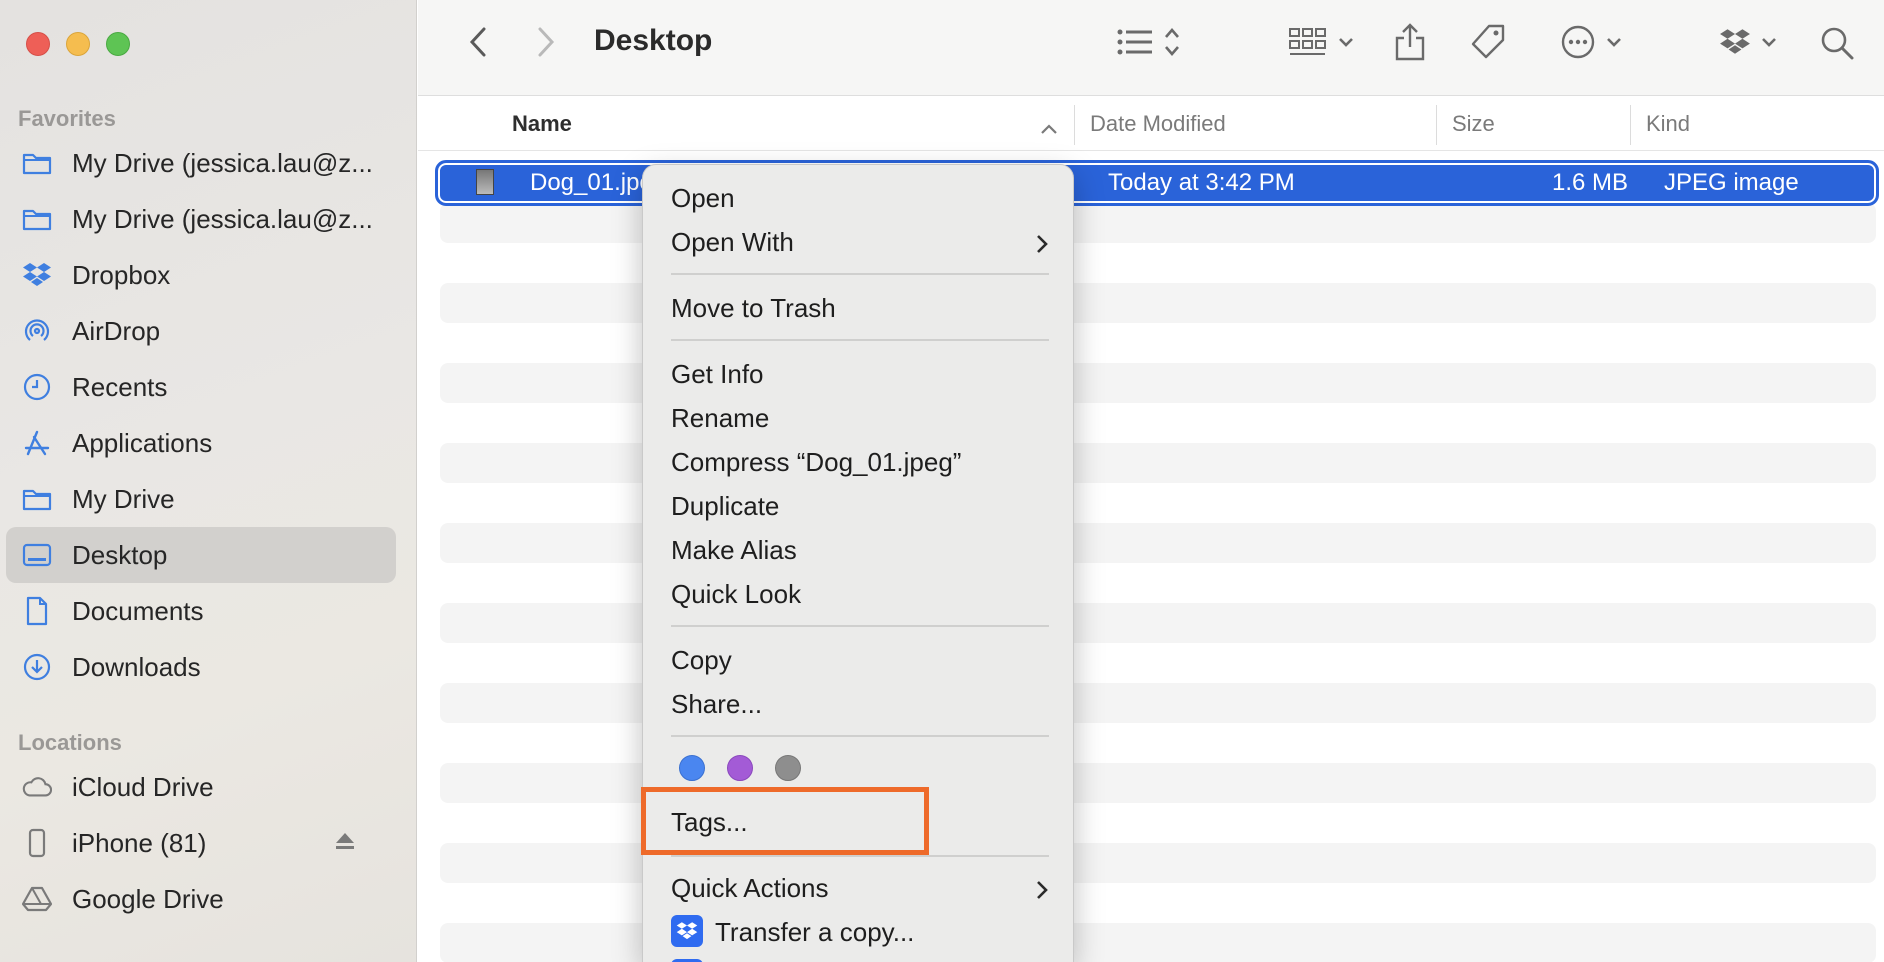 The image size is (1884, 962). What do you see at coordinates (1049, 128) in the screenshot?
I see `sort-ascending-icon` at bounding box center [1049, 128].